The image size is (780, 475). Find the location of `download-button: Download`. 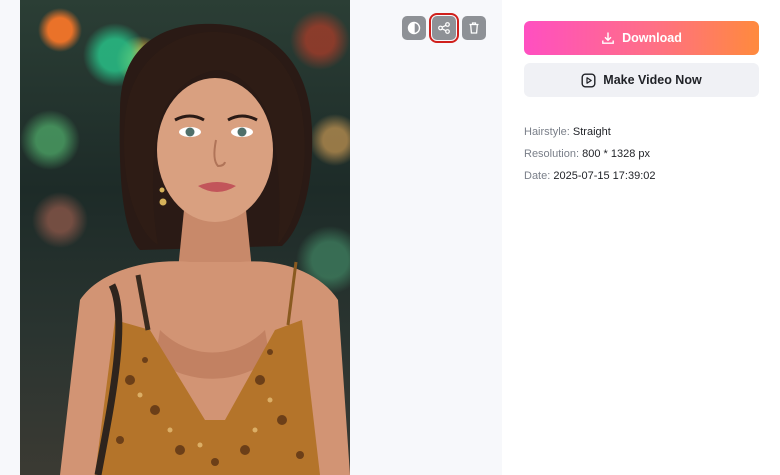

download-button: Download is located at coordinates (641, 38).